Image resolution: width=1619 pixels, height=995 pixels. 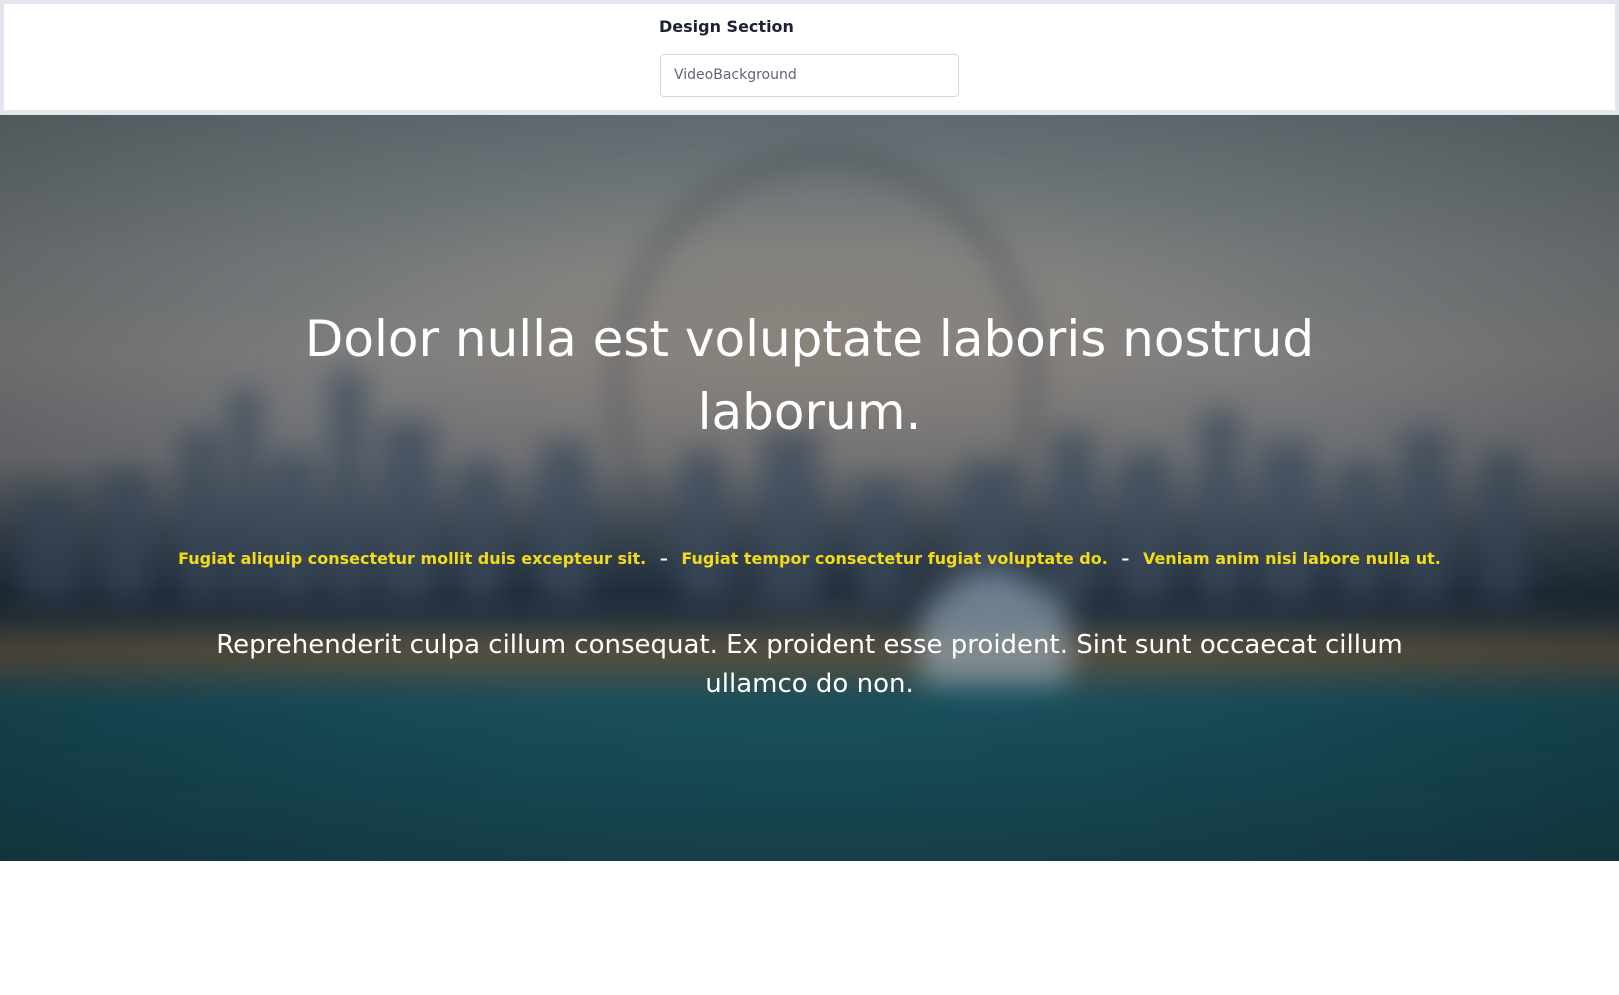 I want to click on design-section-label: Design Section, so click(x=726, y=26).